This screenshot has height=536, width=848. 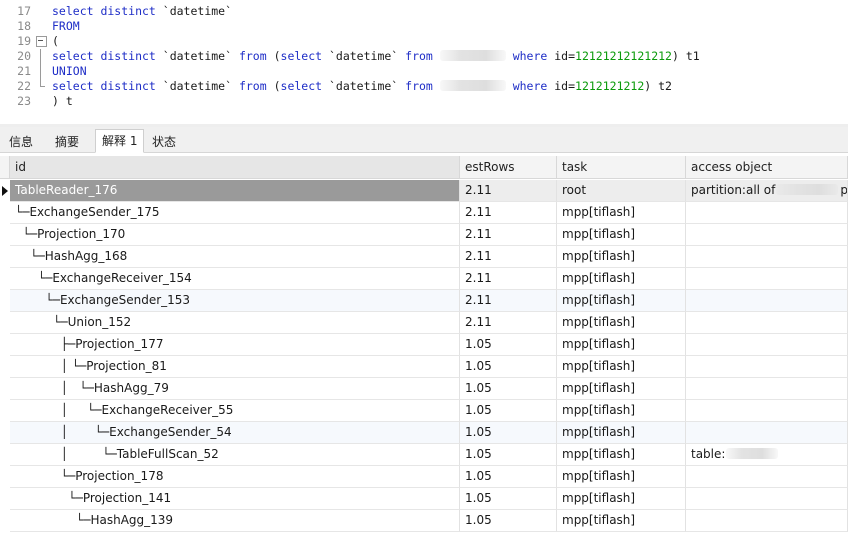 What do you see at coordinates (21, 142) in the screenshot?
I see `tab-info: 信息` at bounding box center [21, 142].